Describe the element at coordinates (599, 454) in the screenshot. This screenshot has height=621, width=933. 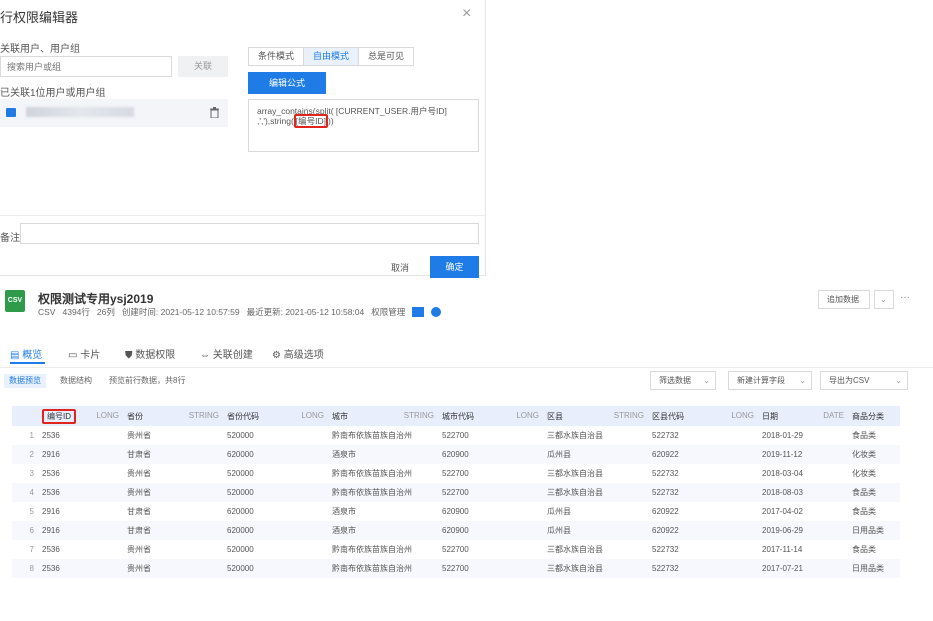
I see `table-cell: 瓜州县` at that location.